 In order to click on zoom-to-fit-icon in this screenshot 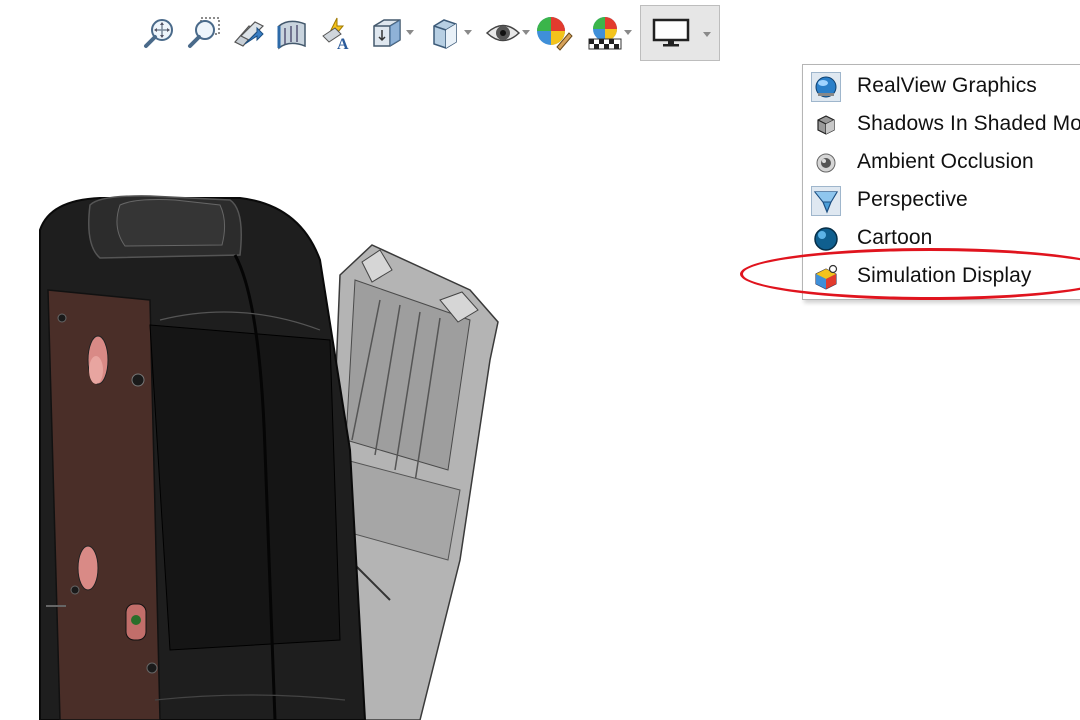, I will do `click(158, 33)`.